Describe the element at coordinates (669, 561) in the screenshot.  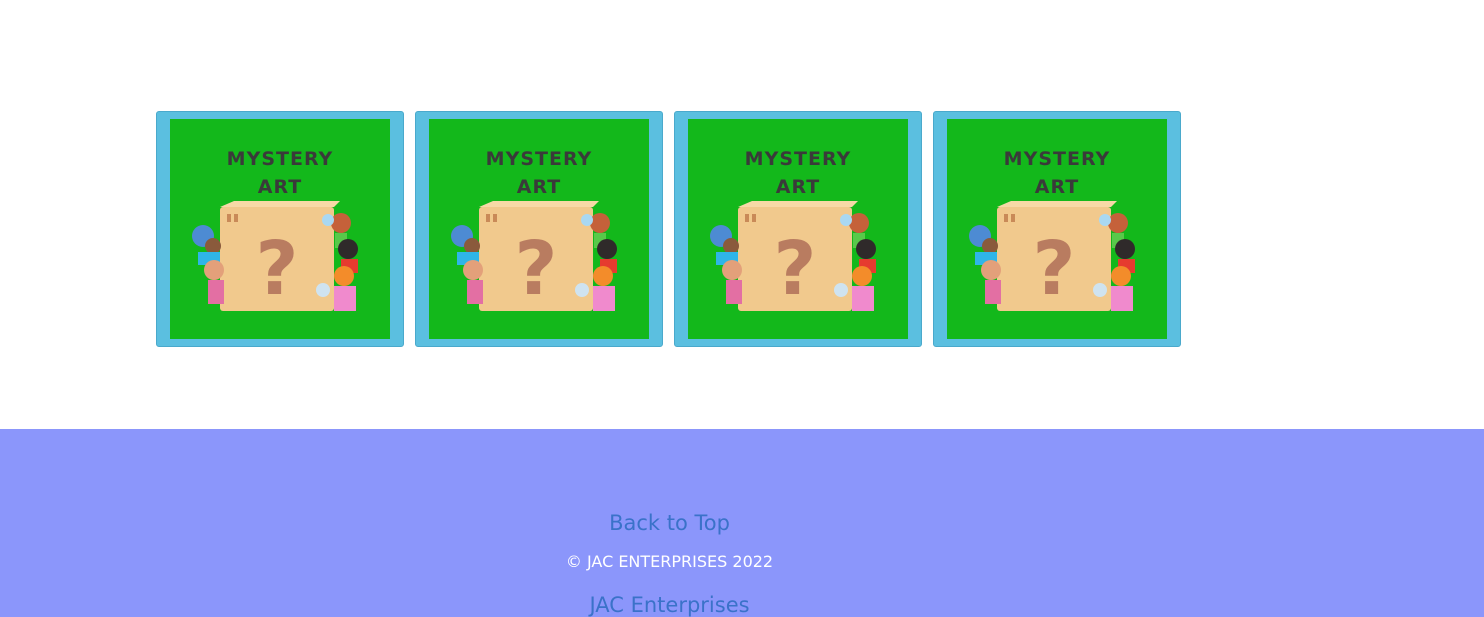
I see `copyright-text: © JAC ENTERPRISES 2022` at that location.